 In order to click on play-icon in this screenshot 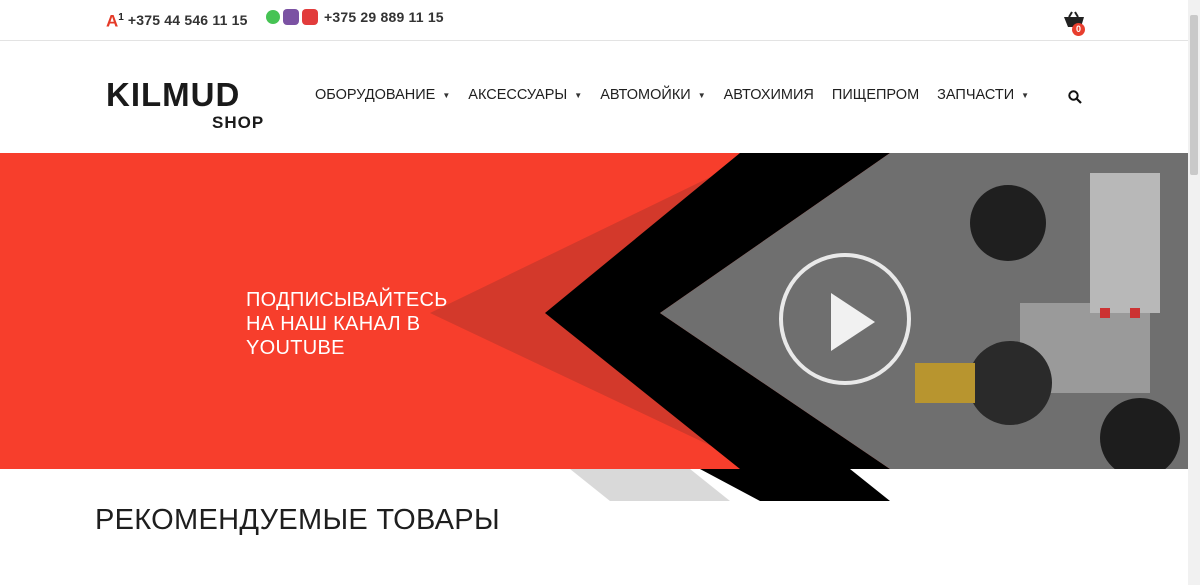, I will do `click(853, 322)`.